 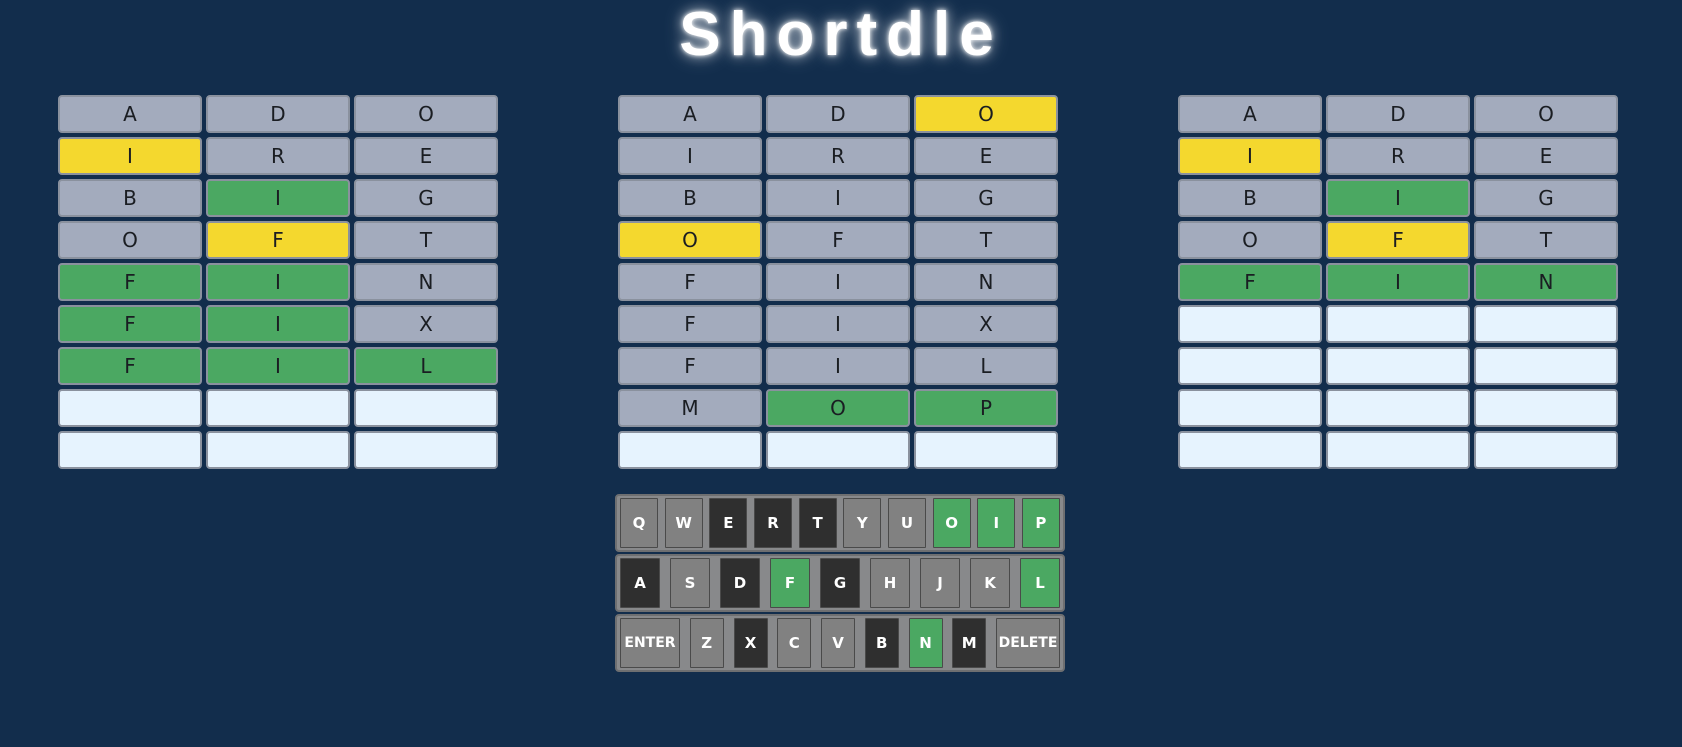 What do you see at coordinates (1028, 643) in the screenshot?
I see `key-delete: DELETE` at bounding box center [1028, 643].